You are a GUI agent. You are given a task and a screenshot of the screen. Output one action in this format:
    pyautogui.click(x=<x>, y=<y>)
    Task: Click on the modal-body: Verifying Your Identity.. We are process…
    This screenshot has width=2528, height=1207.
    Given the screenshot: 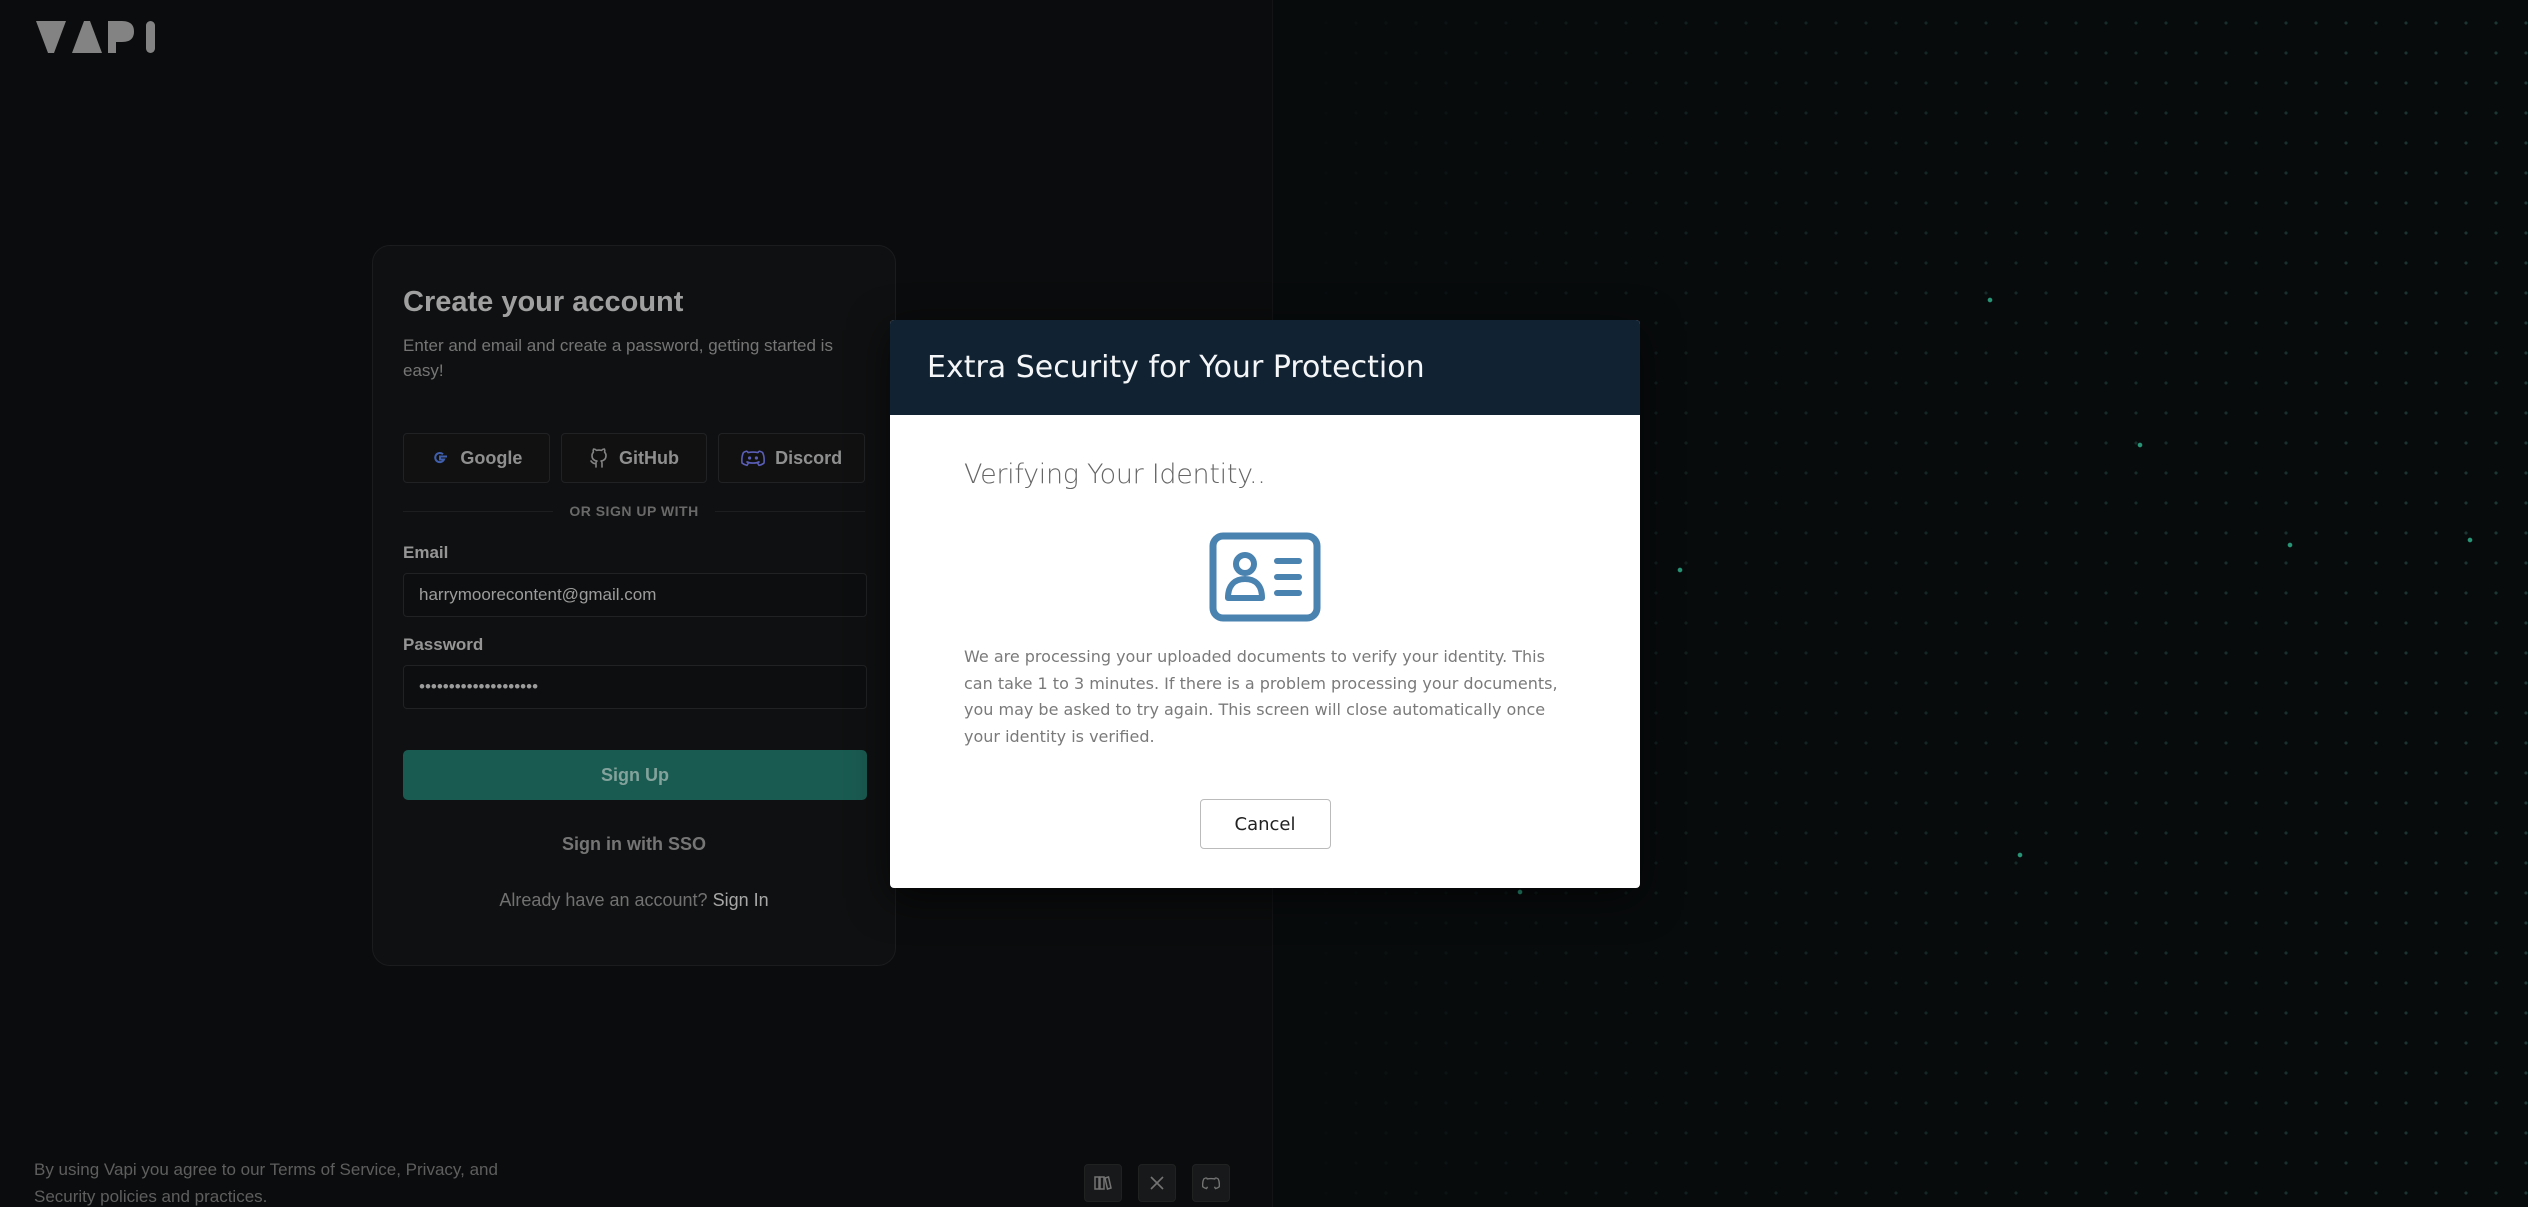 What is the action you would take?
    pyautogui.click(x=1265, y=632)
    